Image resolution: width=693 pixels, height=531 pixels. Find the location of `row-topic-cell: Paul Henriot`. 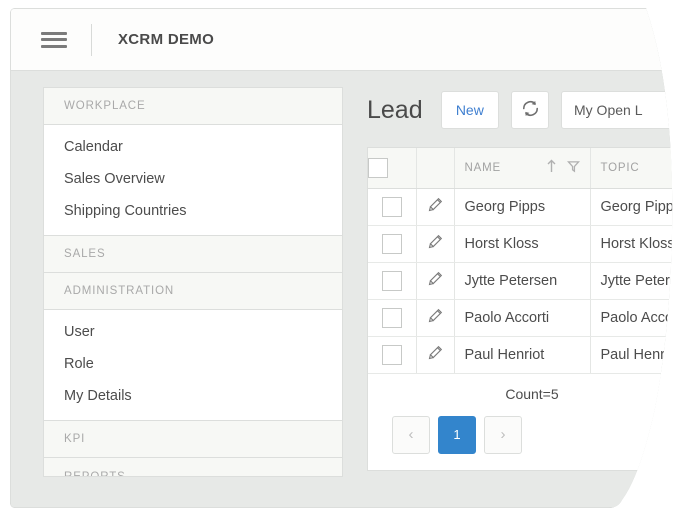

row-topic-cell: Paul Henriot is located at coordinates (636, 354).